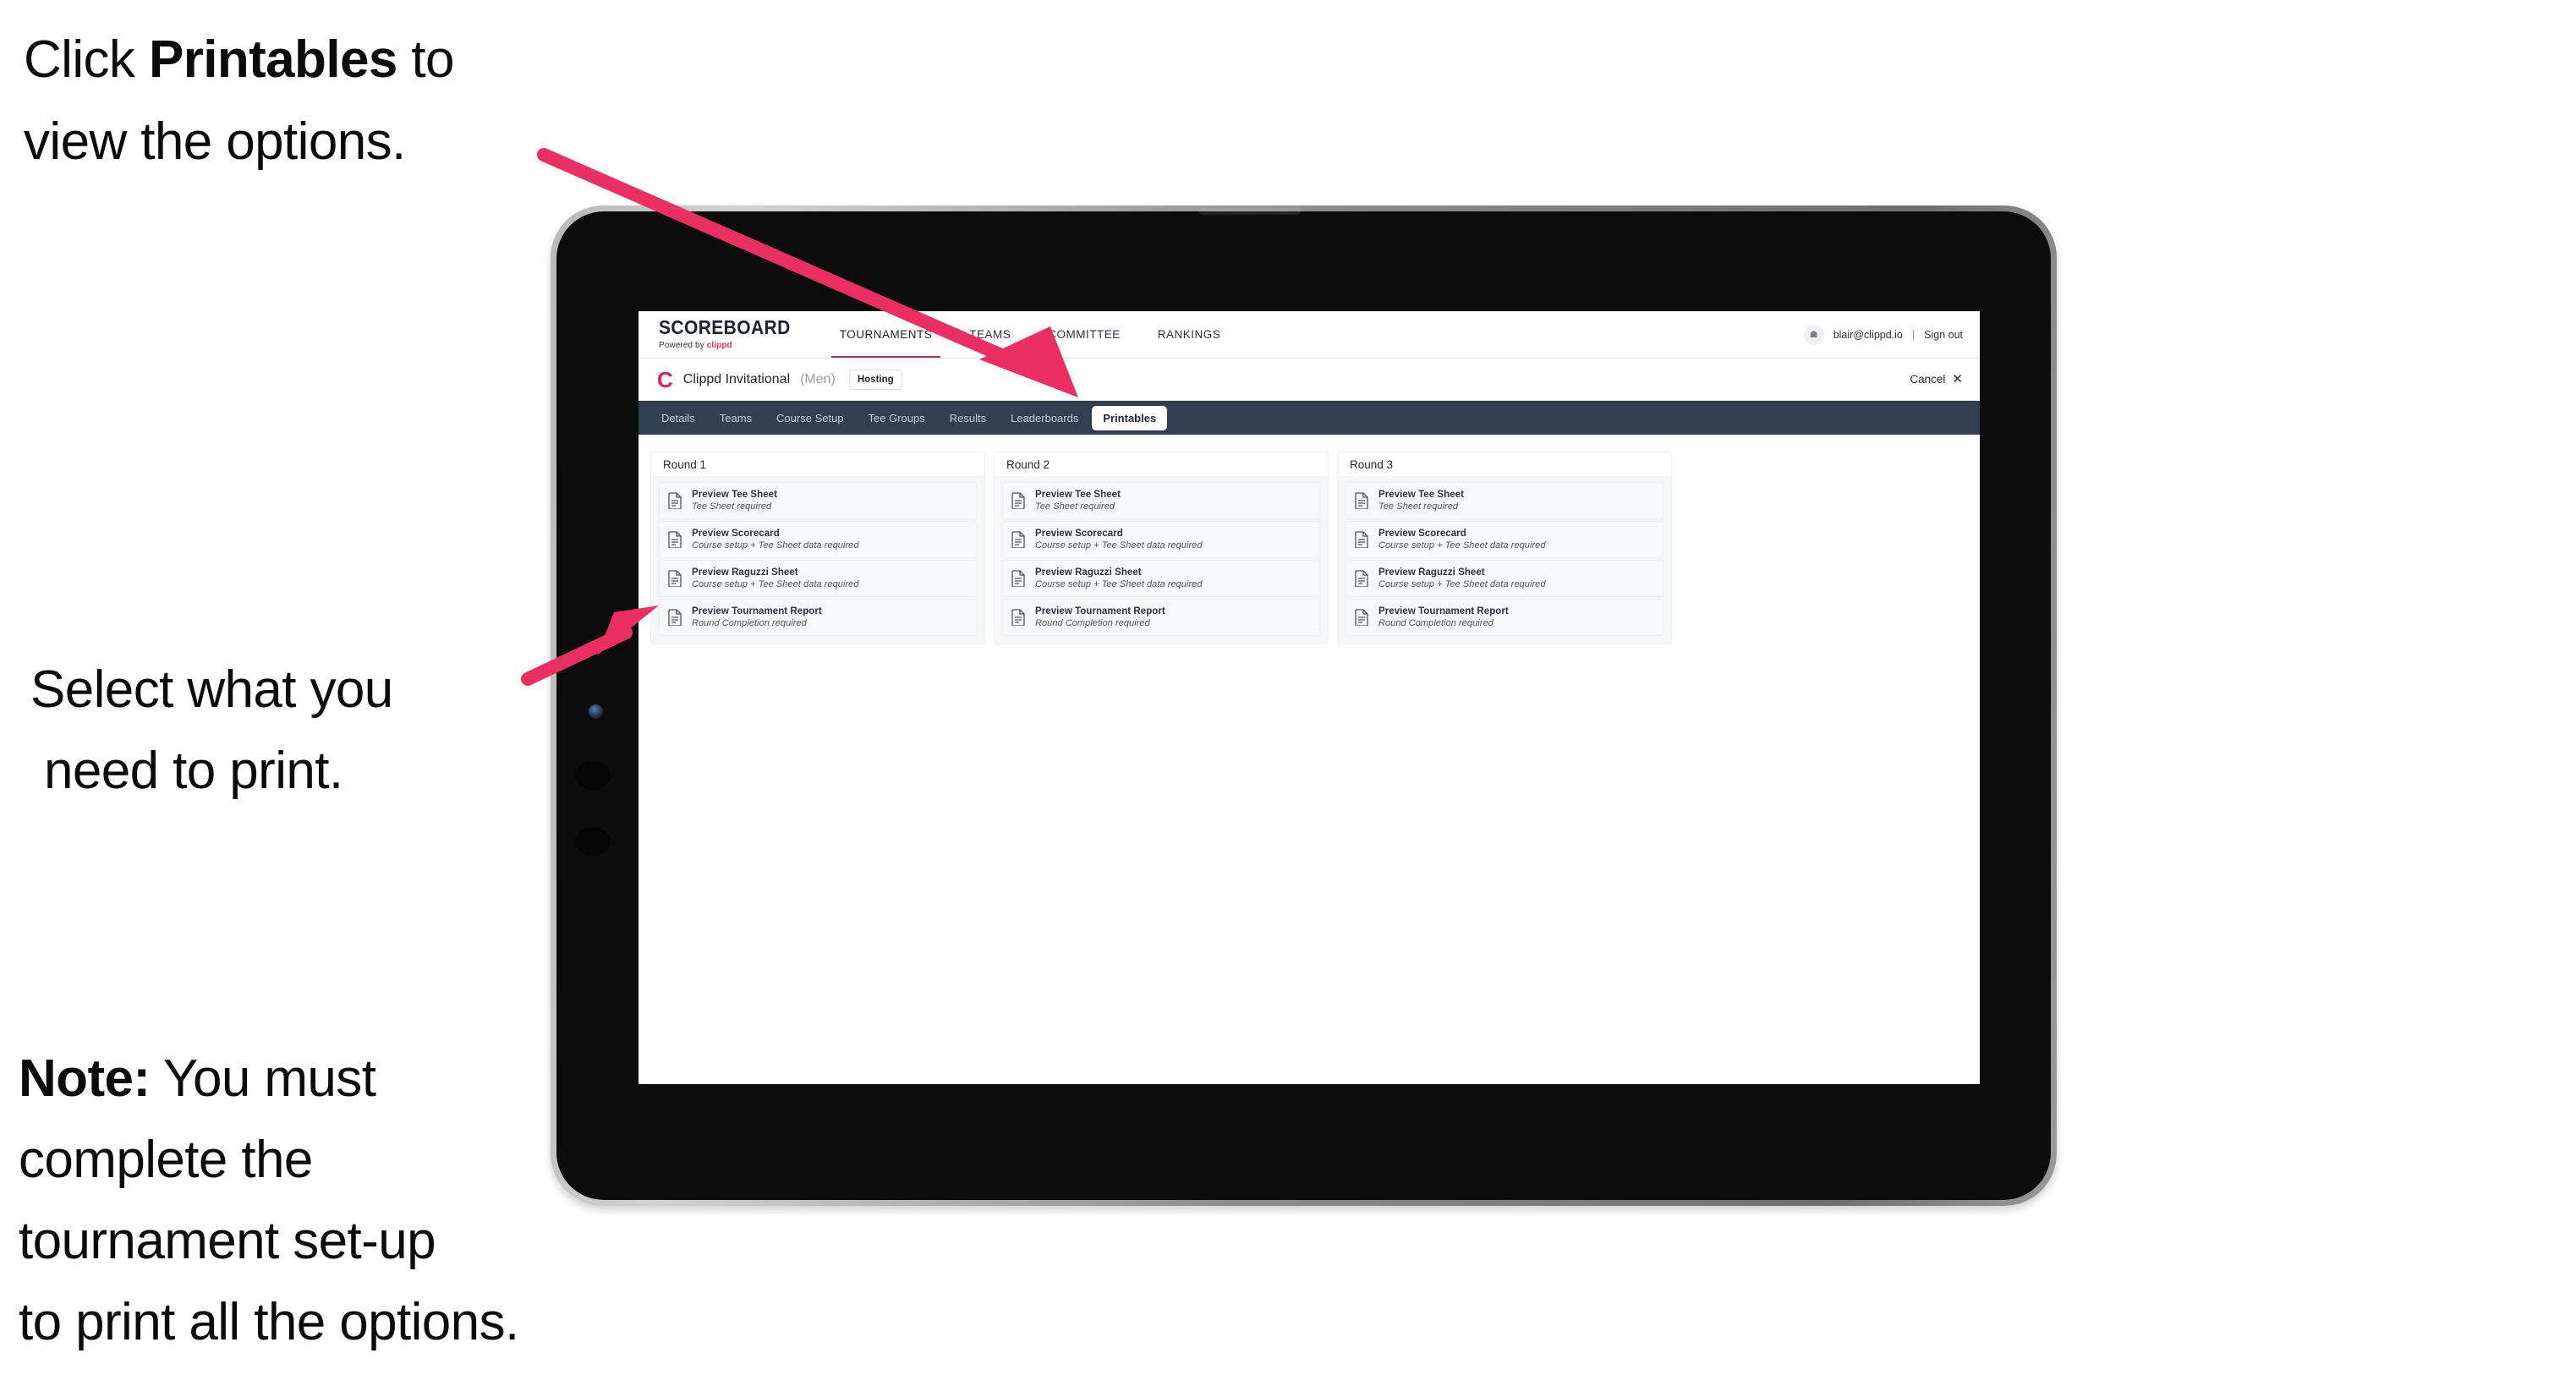 The image size is (2576, 1386). Describe the element at coordinates (968, 418) in the screenshot. I see `tab-results: Results` at that location.